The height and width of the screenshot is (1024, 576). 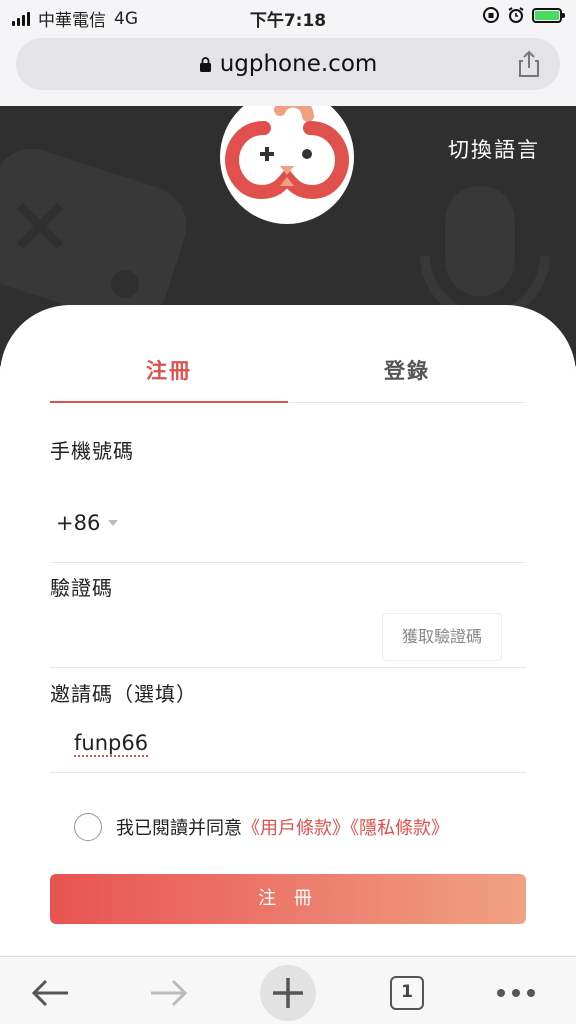 I want to click on logo-mascot-icon, so click(x=287, y=153).